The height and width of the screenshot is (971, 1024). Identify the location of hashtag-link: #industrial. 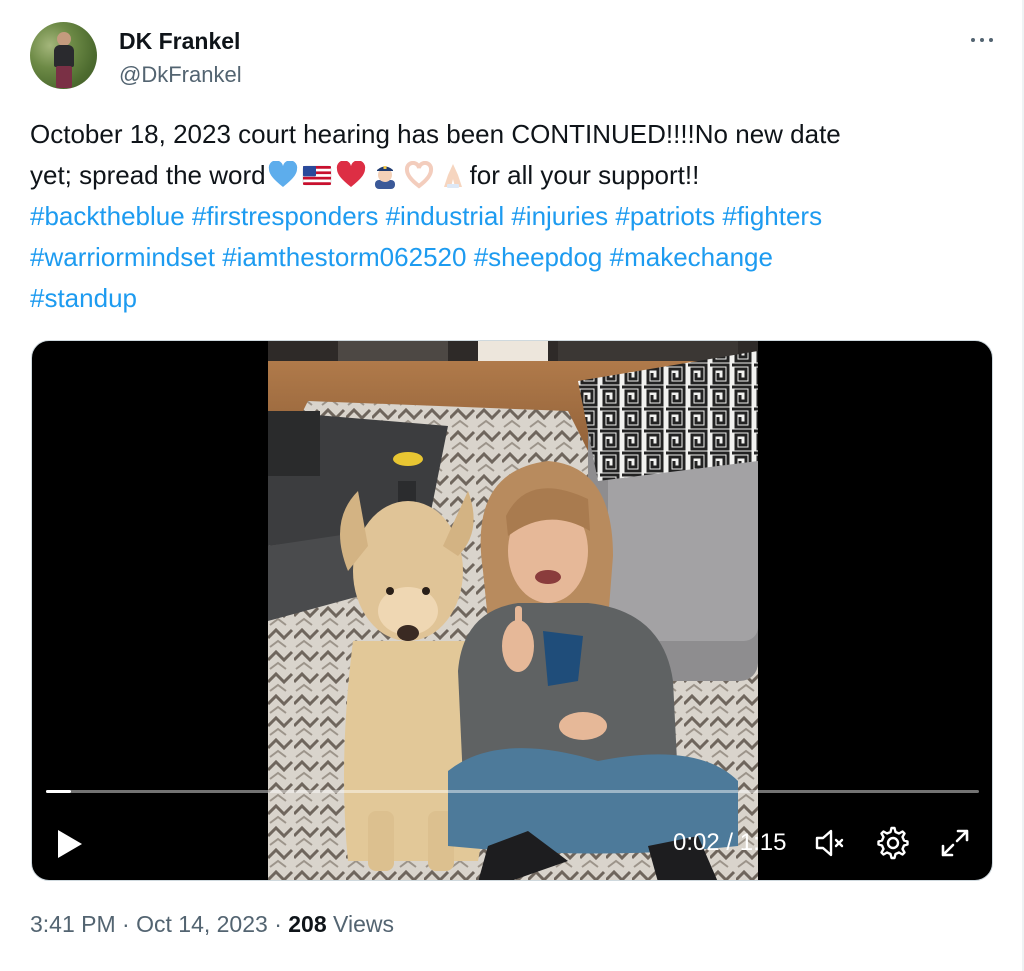
(445, 216).